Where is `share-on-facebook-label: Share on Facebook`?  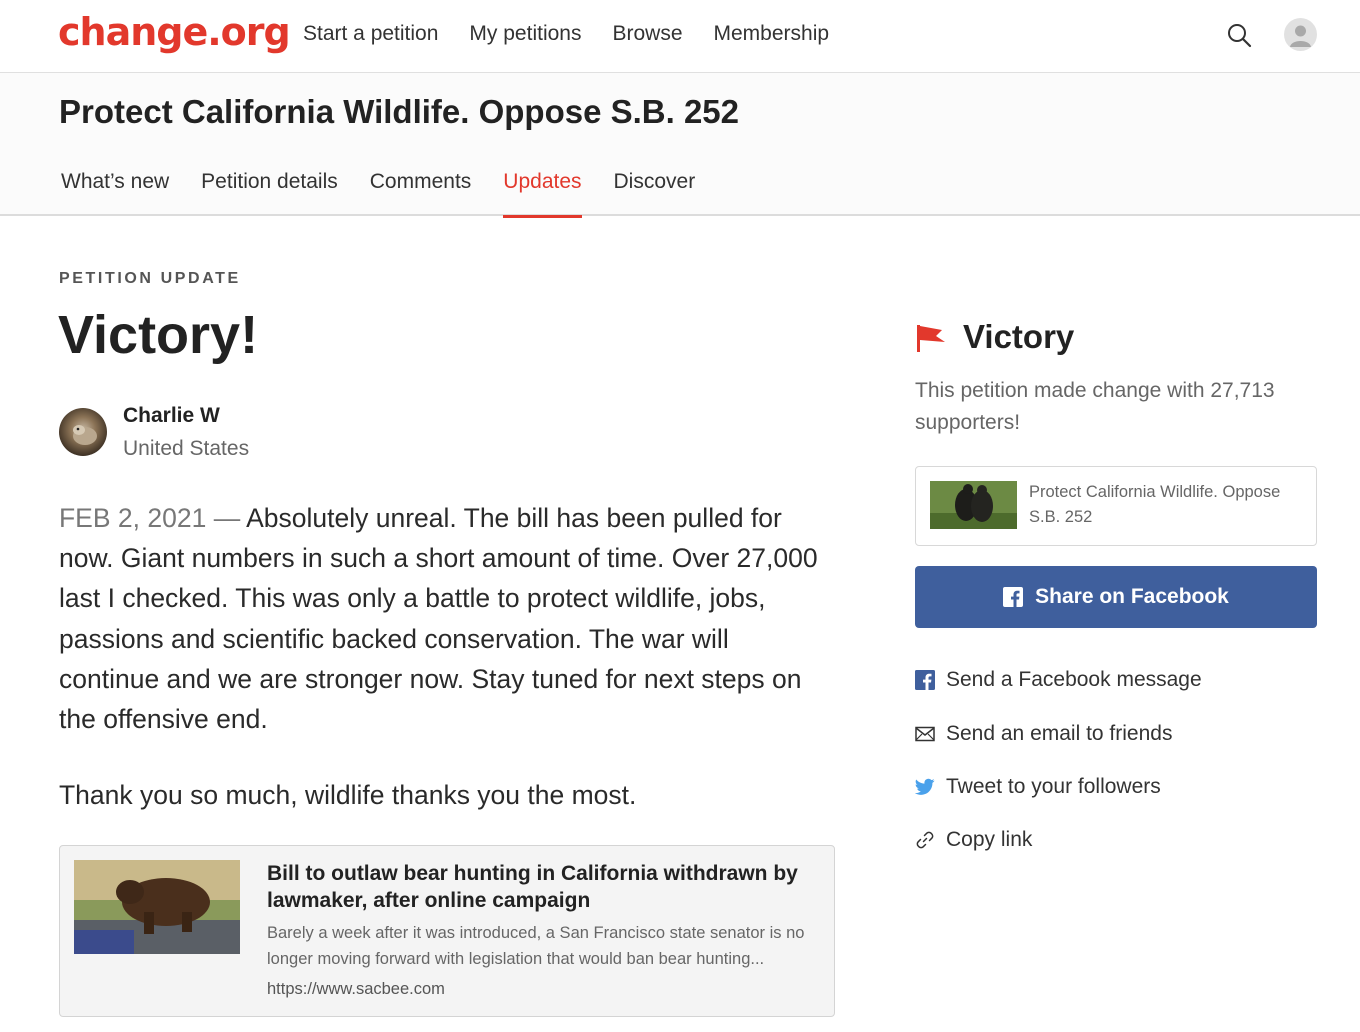
share-on-facebook-label: Share on Facebook is located at coordinates (1132, 596).